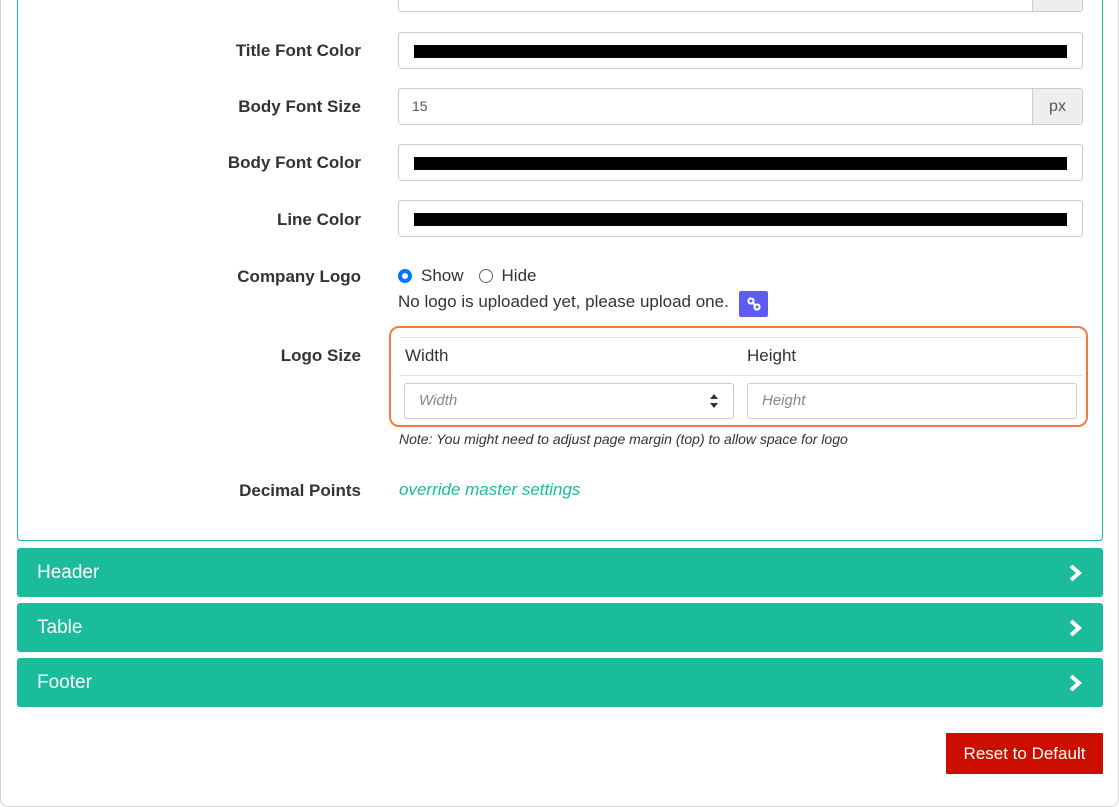 The width and height of the screenshot is (1119, 807). I want to click on body-font-color-label: Body Font Color, so click(294, 162).